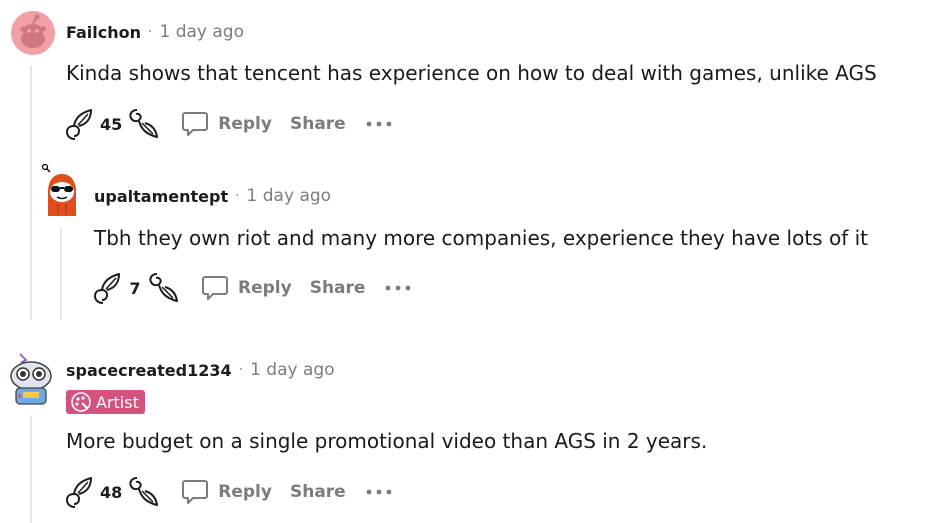 The image size is (948, 523). Describe the element at coordinates (111, 492) in the screenshot. I see `vote-score: 48` at that location.